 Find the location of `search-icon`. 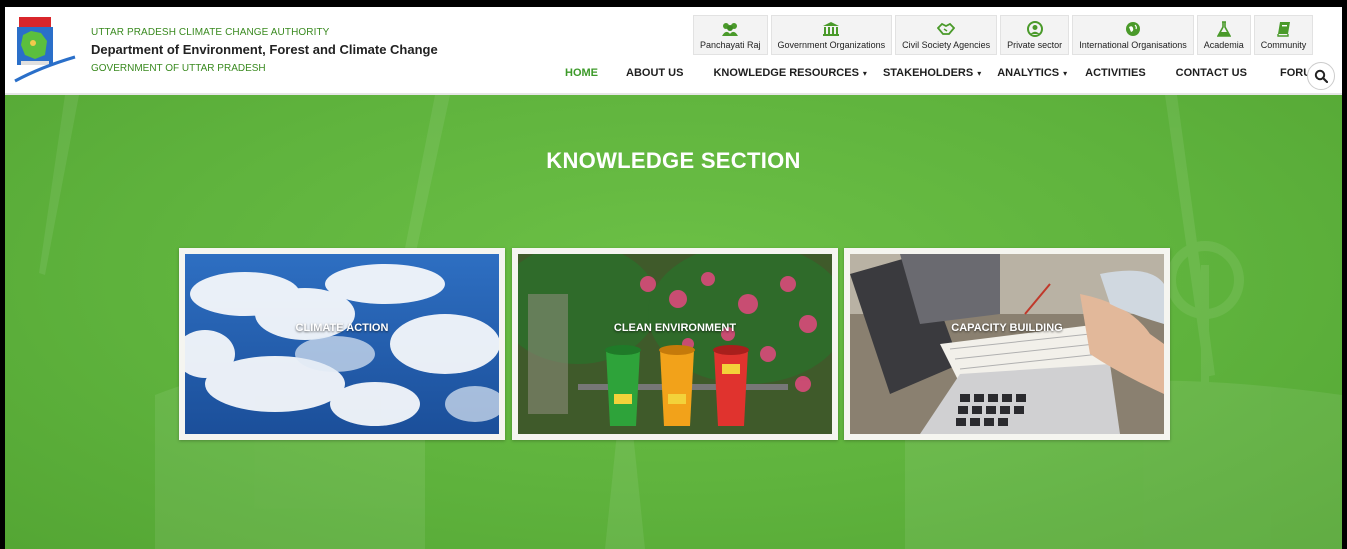

search-icon is located at coordinates (1321, 76).